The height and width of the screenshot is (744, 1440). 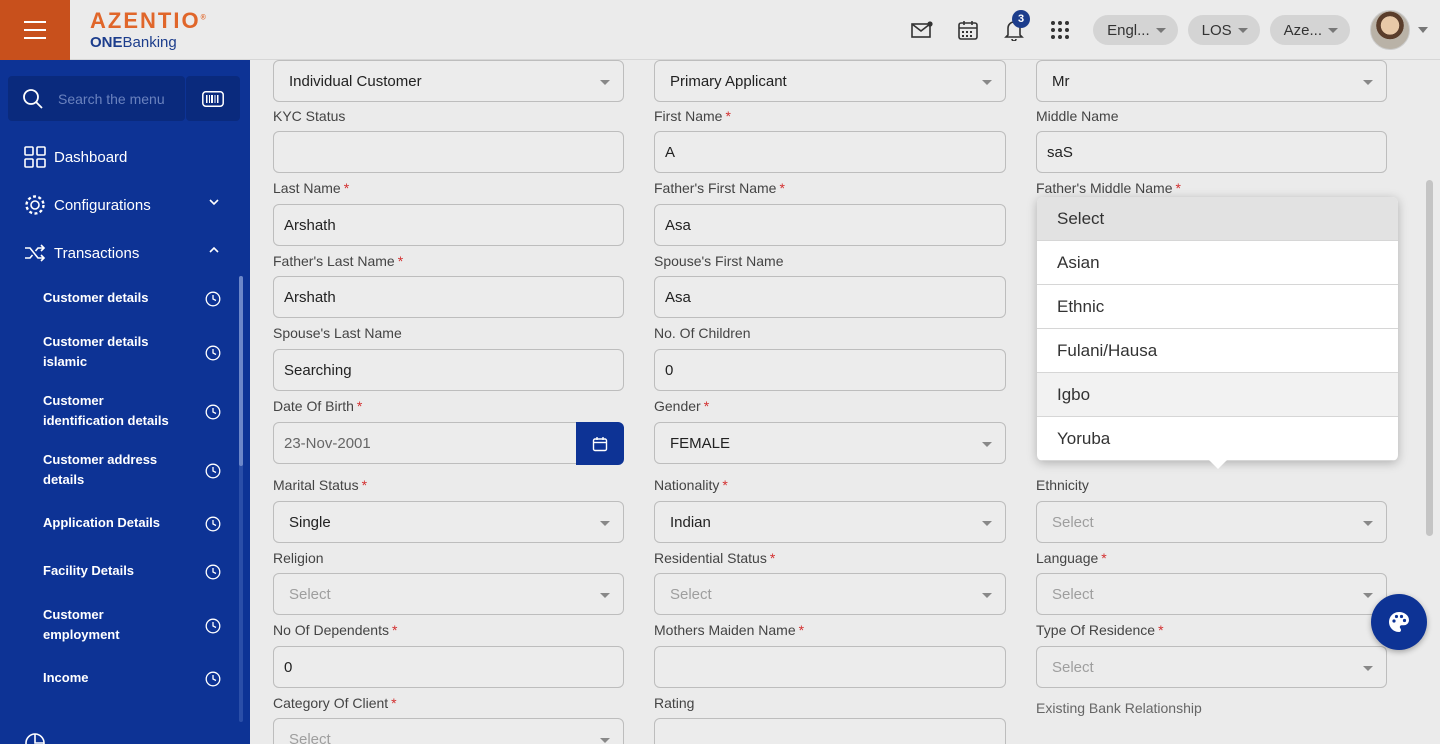 What do you see at coordinates (149, 29) in the screenshot?
I see `brand-logo: AZENTIO® ONEBanking` at bounding box center [149, 29].